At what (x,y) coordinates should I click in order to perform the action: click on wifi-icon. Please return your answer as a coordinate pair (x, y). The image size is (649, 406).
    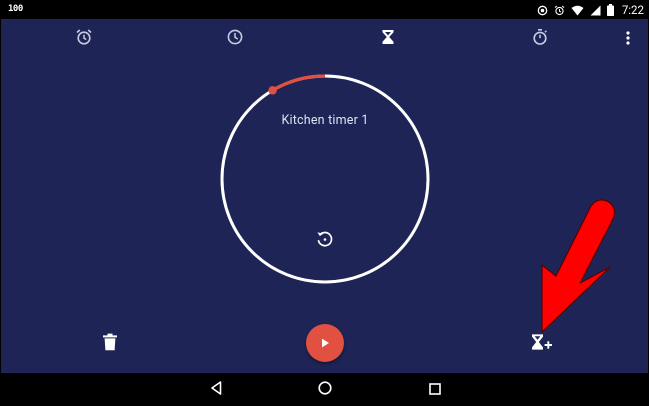
    Looking at the image, I should click on (577, 10).